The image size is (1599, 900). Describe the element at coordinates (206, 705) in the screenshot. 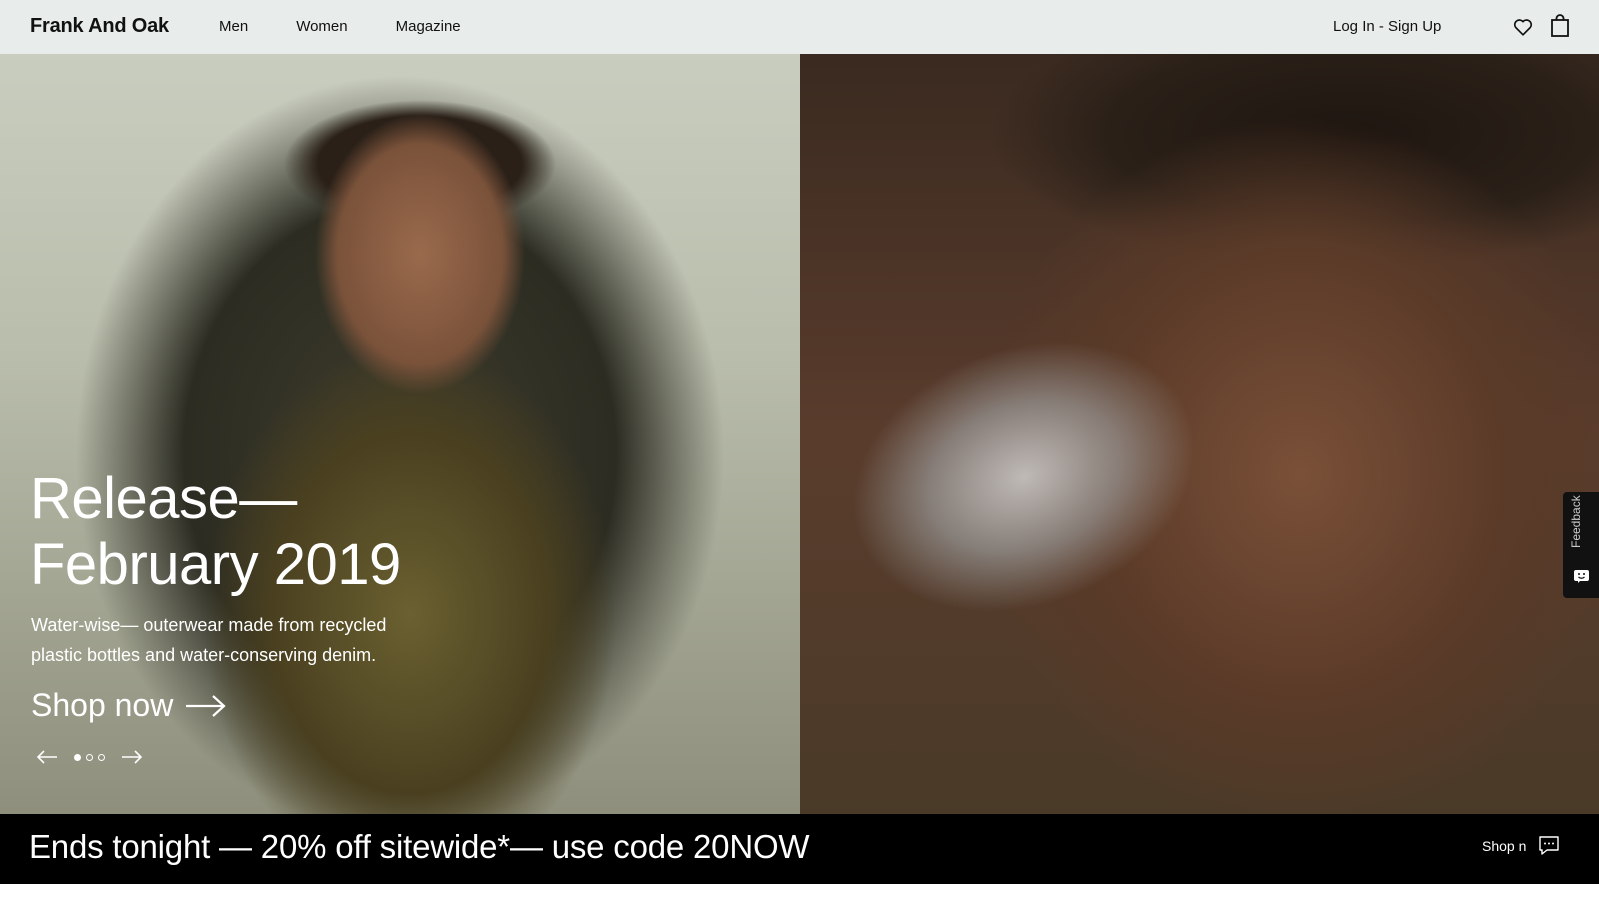

I see `arrow-right-icon` at that location.